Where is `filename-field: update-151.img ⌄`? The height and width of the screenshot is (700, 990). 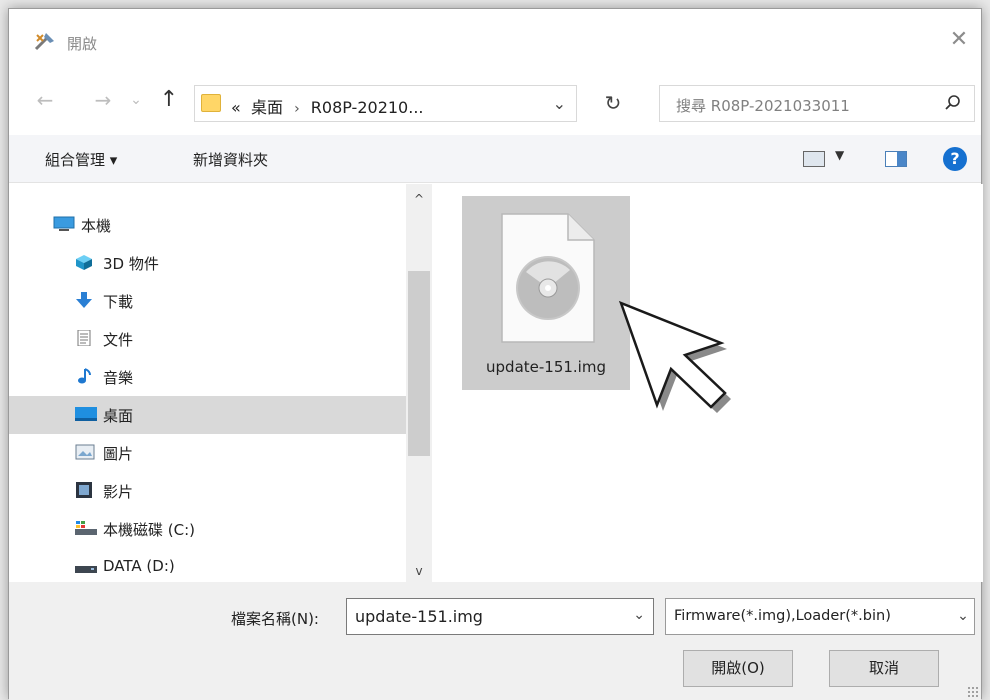 filename-field: update-151.img ⌄ is located at coordinates (500, 616).